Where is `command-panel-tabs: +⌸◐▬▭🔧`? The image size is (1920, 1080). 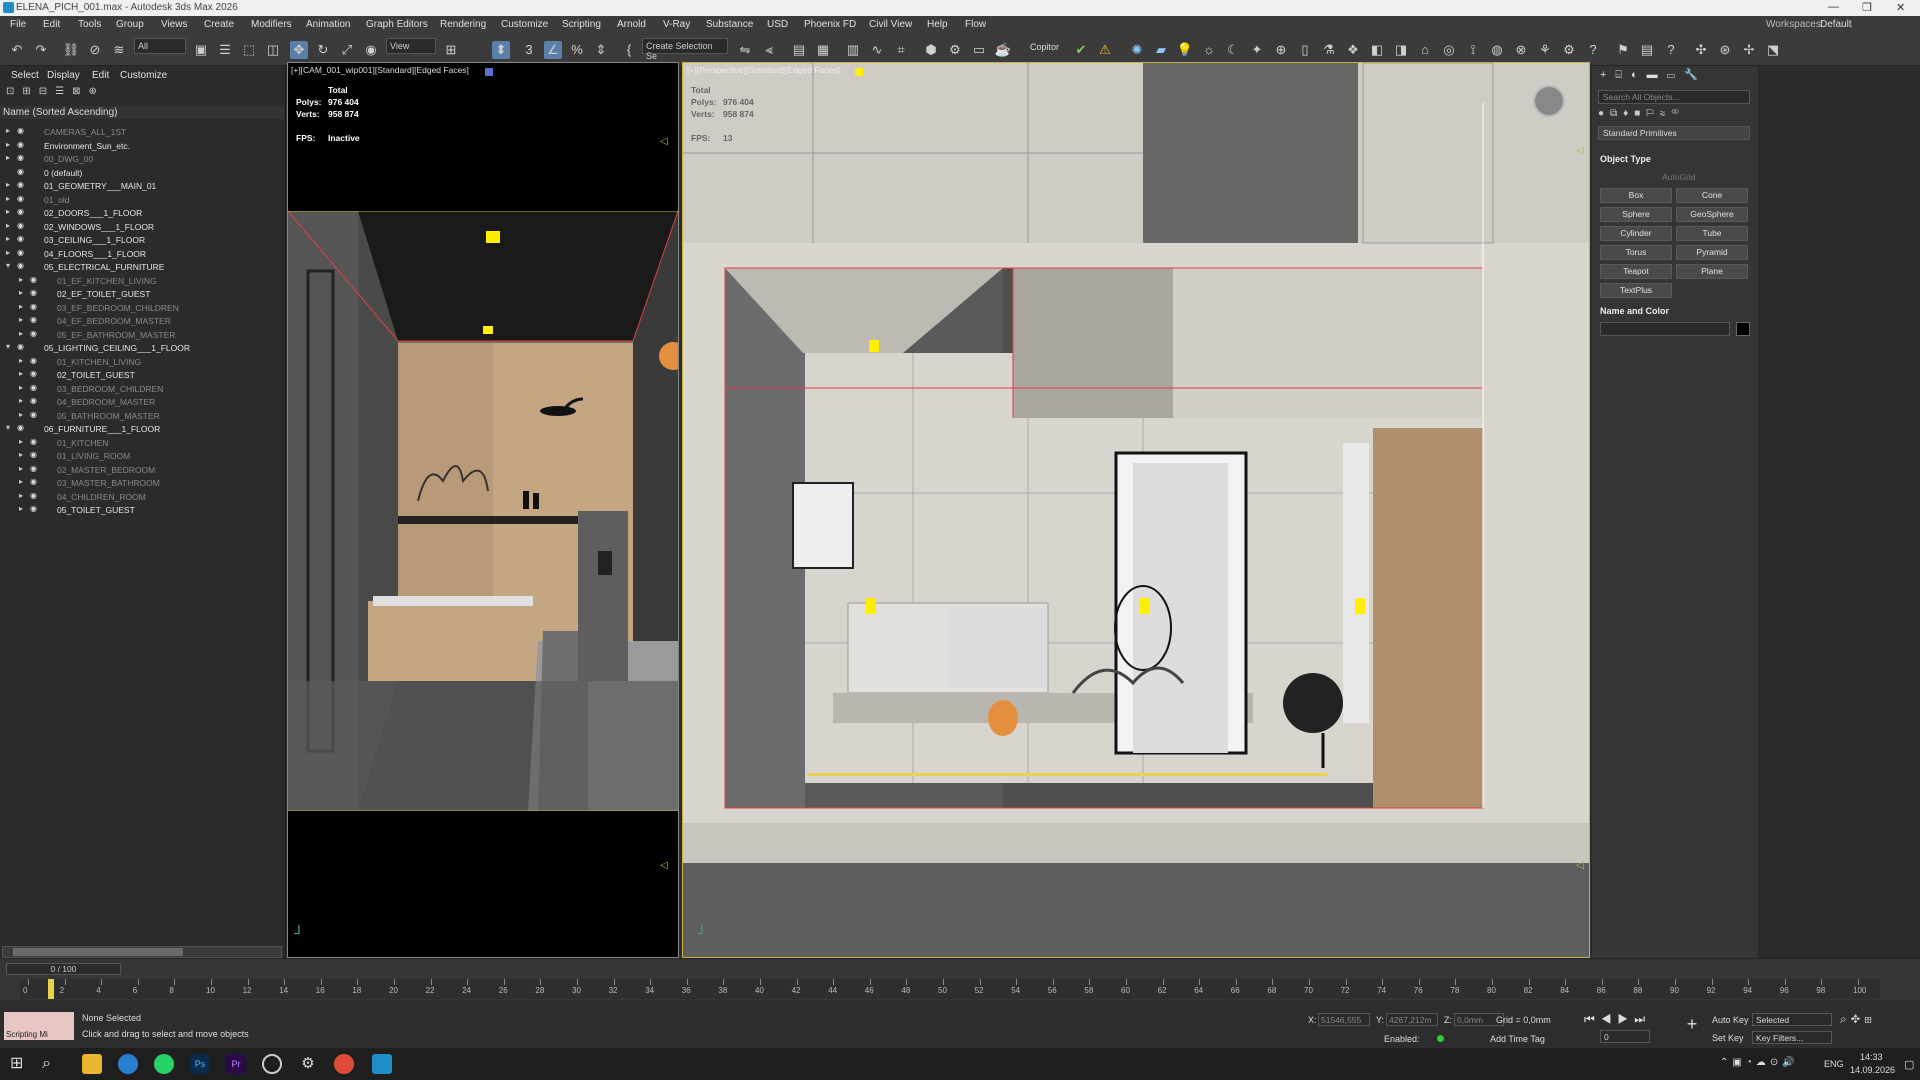
command-panel-tabs: +⌸◐▬▭🔧 is located at coordinates (1675, 75).